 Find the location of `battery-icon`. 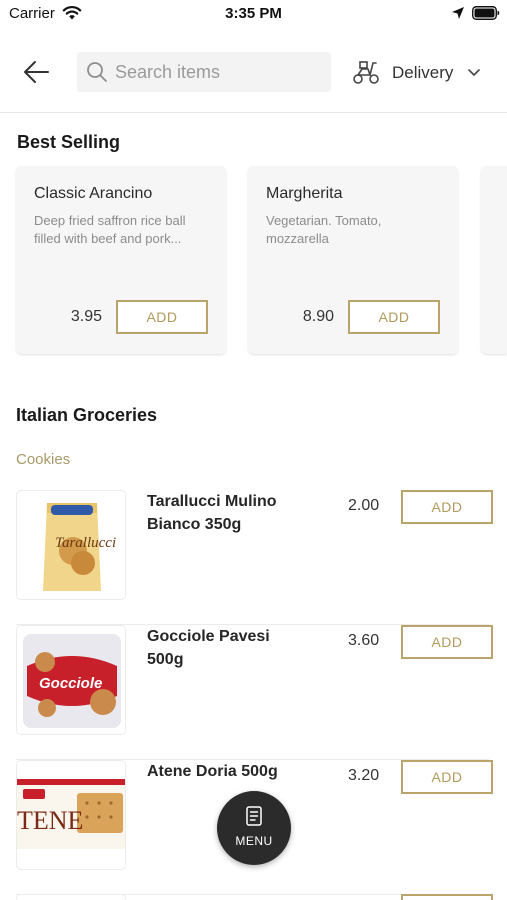

battery-icon is located at coordinates (486, 13).